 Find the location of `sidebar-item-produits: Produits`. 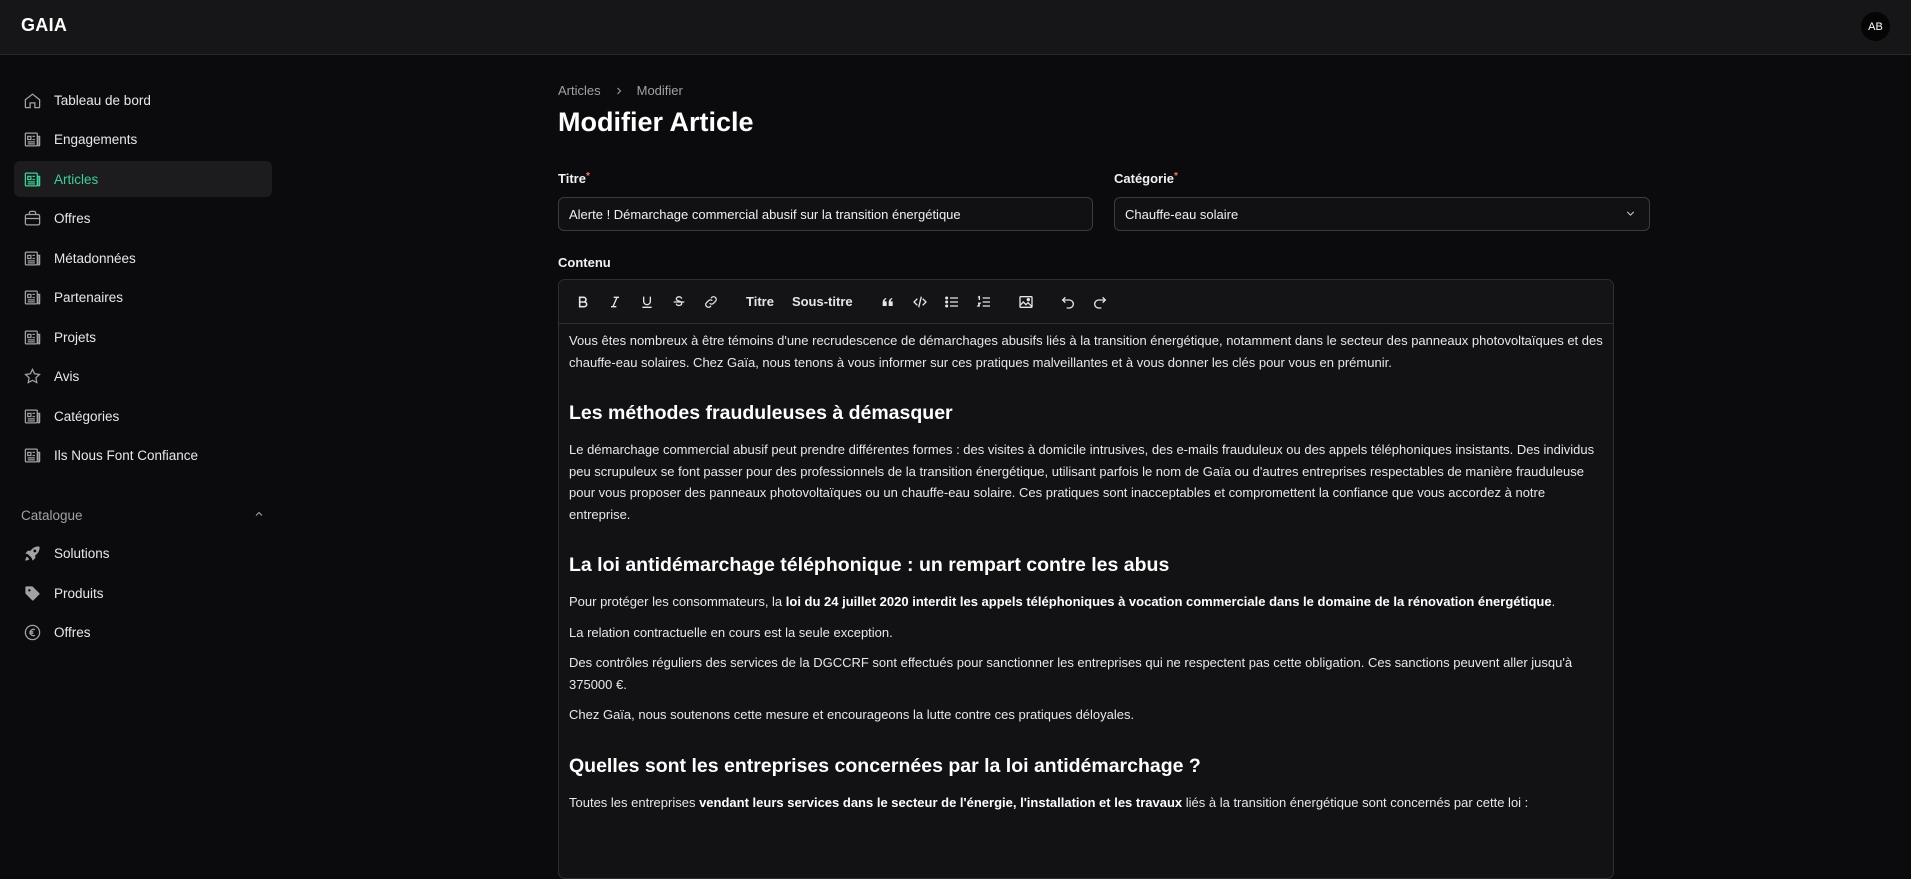

sidebar-item-produits: Produits is located at coordinates (143, 593).